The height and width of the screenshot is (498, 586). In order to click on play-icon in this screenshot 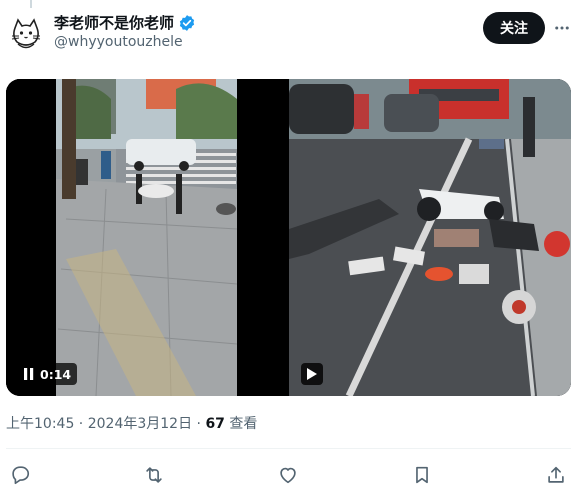, I will do `click(312, 374)`.